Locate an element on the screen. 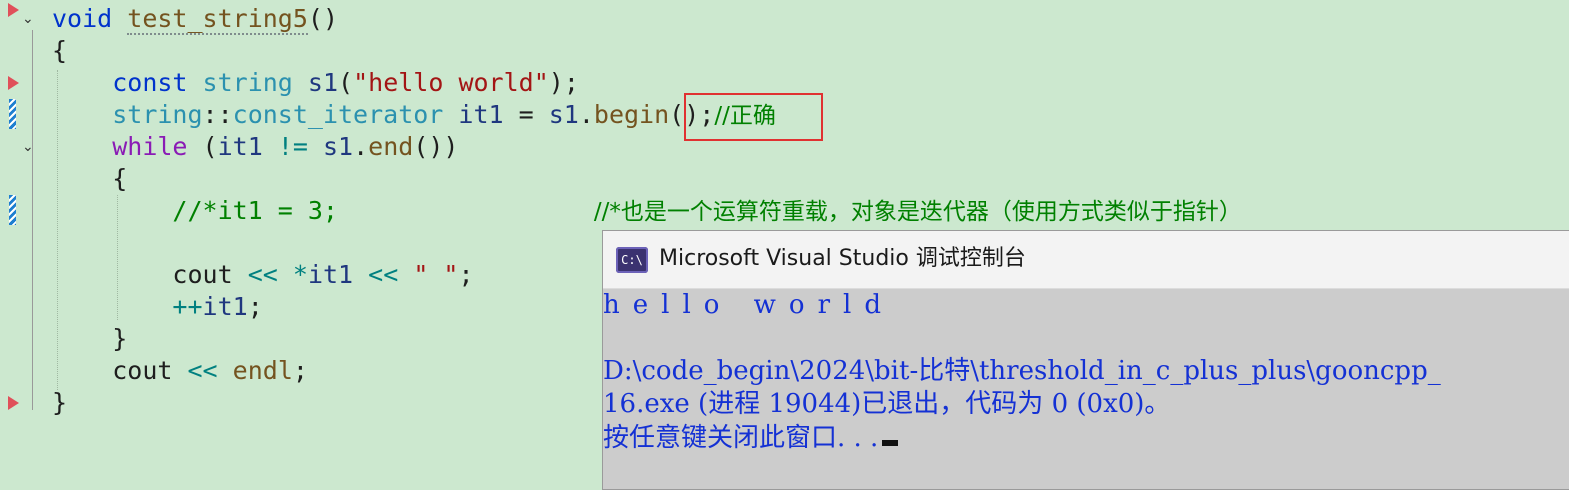 This screenshot has width=1569, height=490. code-token: //*也是一个运算符重载，对象是迭代器（使用方式类似于指针） is located at coordinates (917, 212).